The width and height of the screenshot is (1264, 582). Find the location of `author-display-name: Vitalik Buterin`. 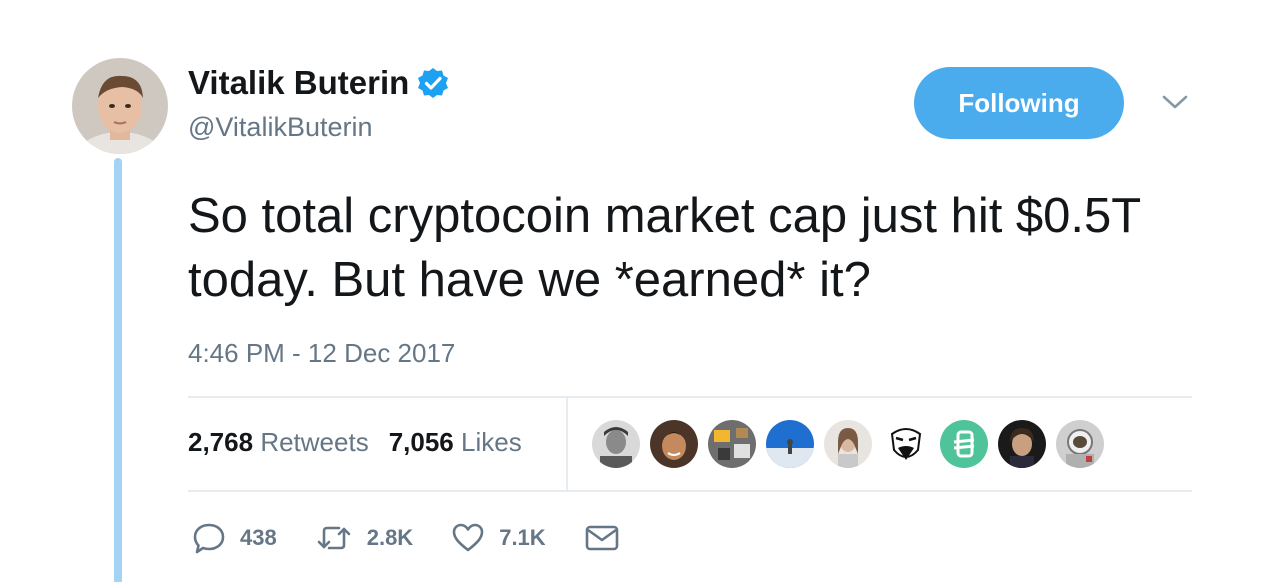

author-display-name: Vitalik Buterin is located at coordinates (298, 83).